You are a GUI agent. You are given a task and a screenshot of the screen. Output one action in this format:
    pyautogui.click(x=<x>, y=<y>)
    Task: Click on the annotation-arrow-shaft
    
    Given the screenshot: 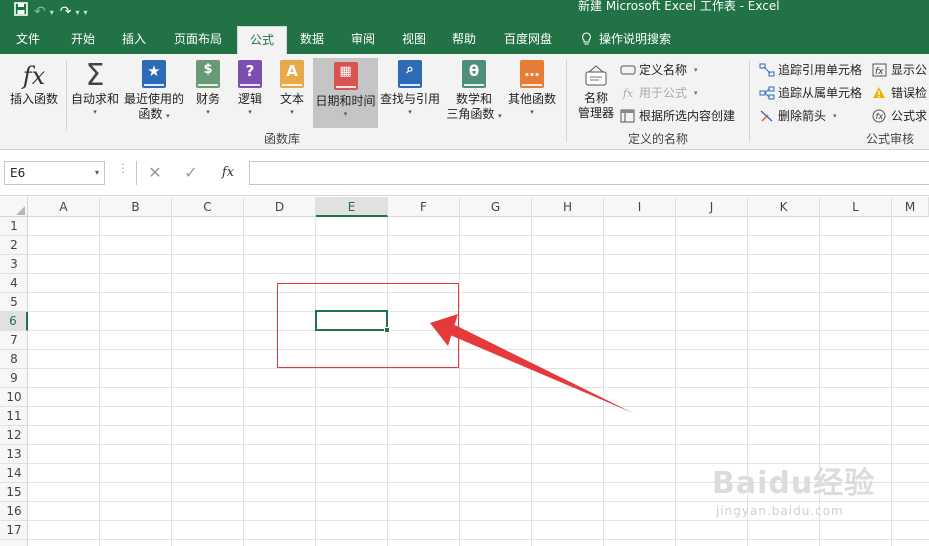 What is the action you would take?
    pyautogui.click(x=541, y=369)
    